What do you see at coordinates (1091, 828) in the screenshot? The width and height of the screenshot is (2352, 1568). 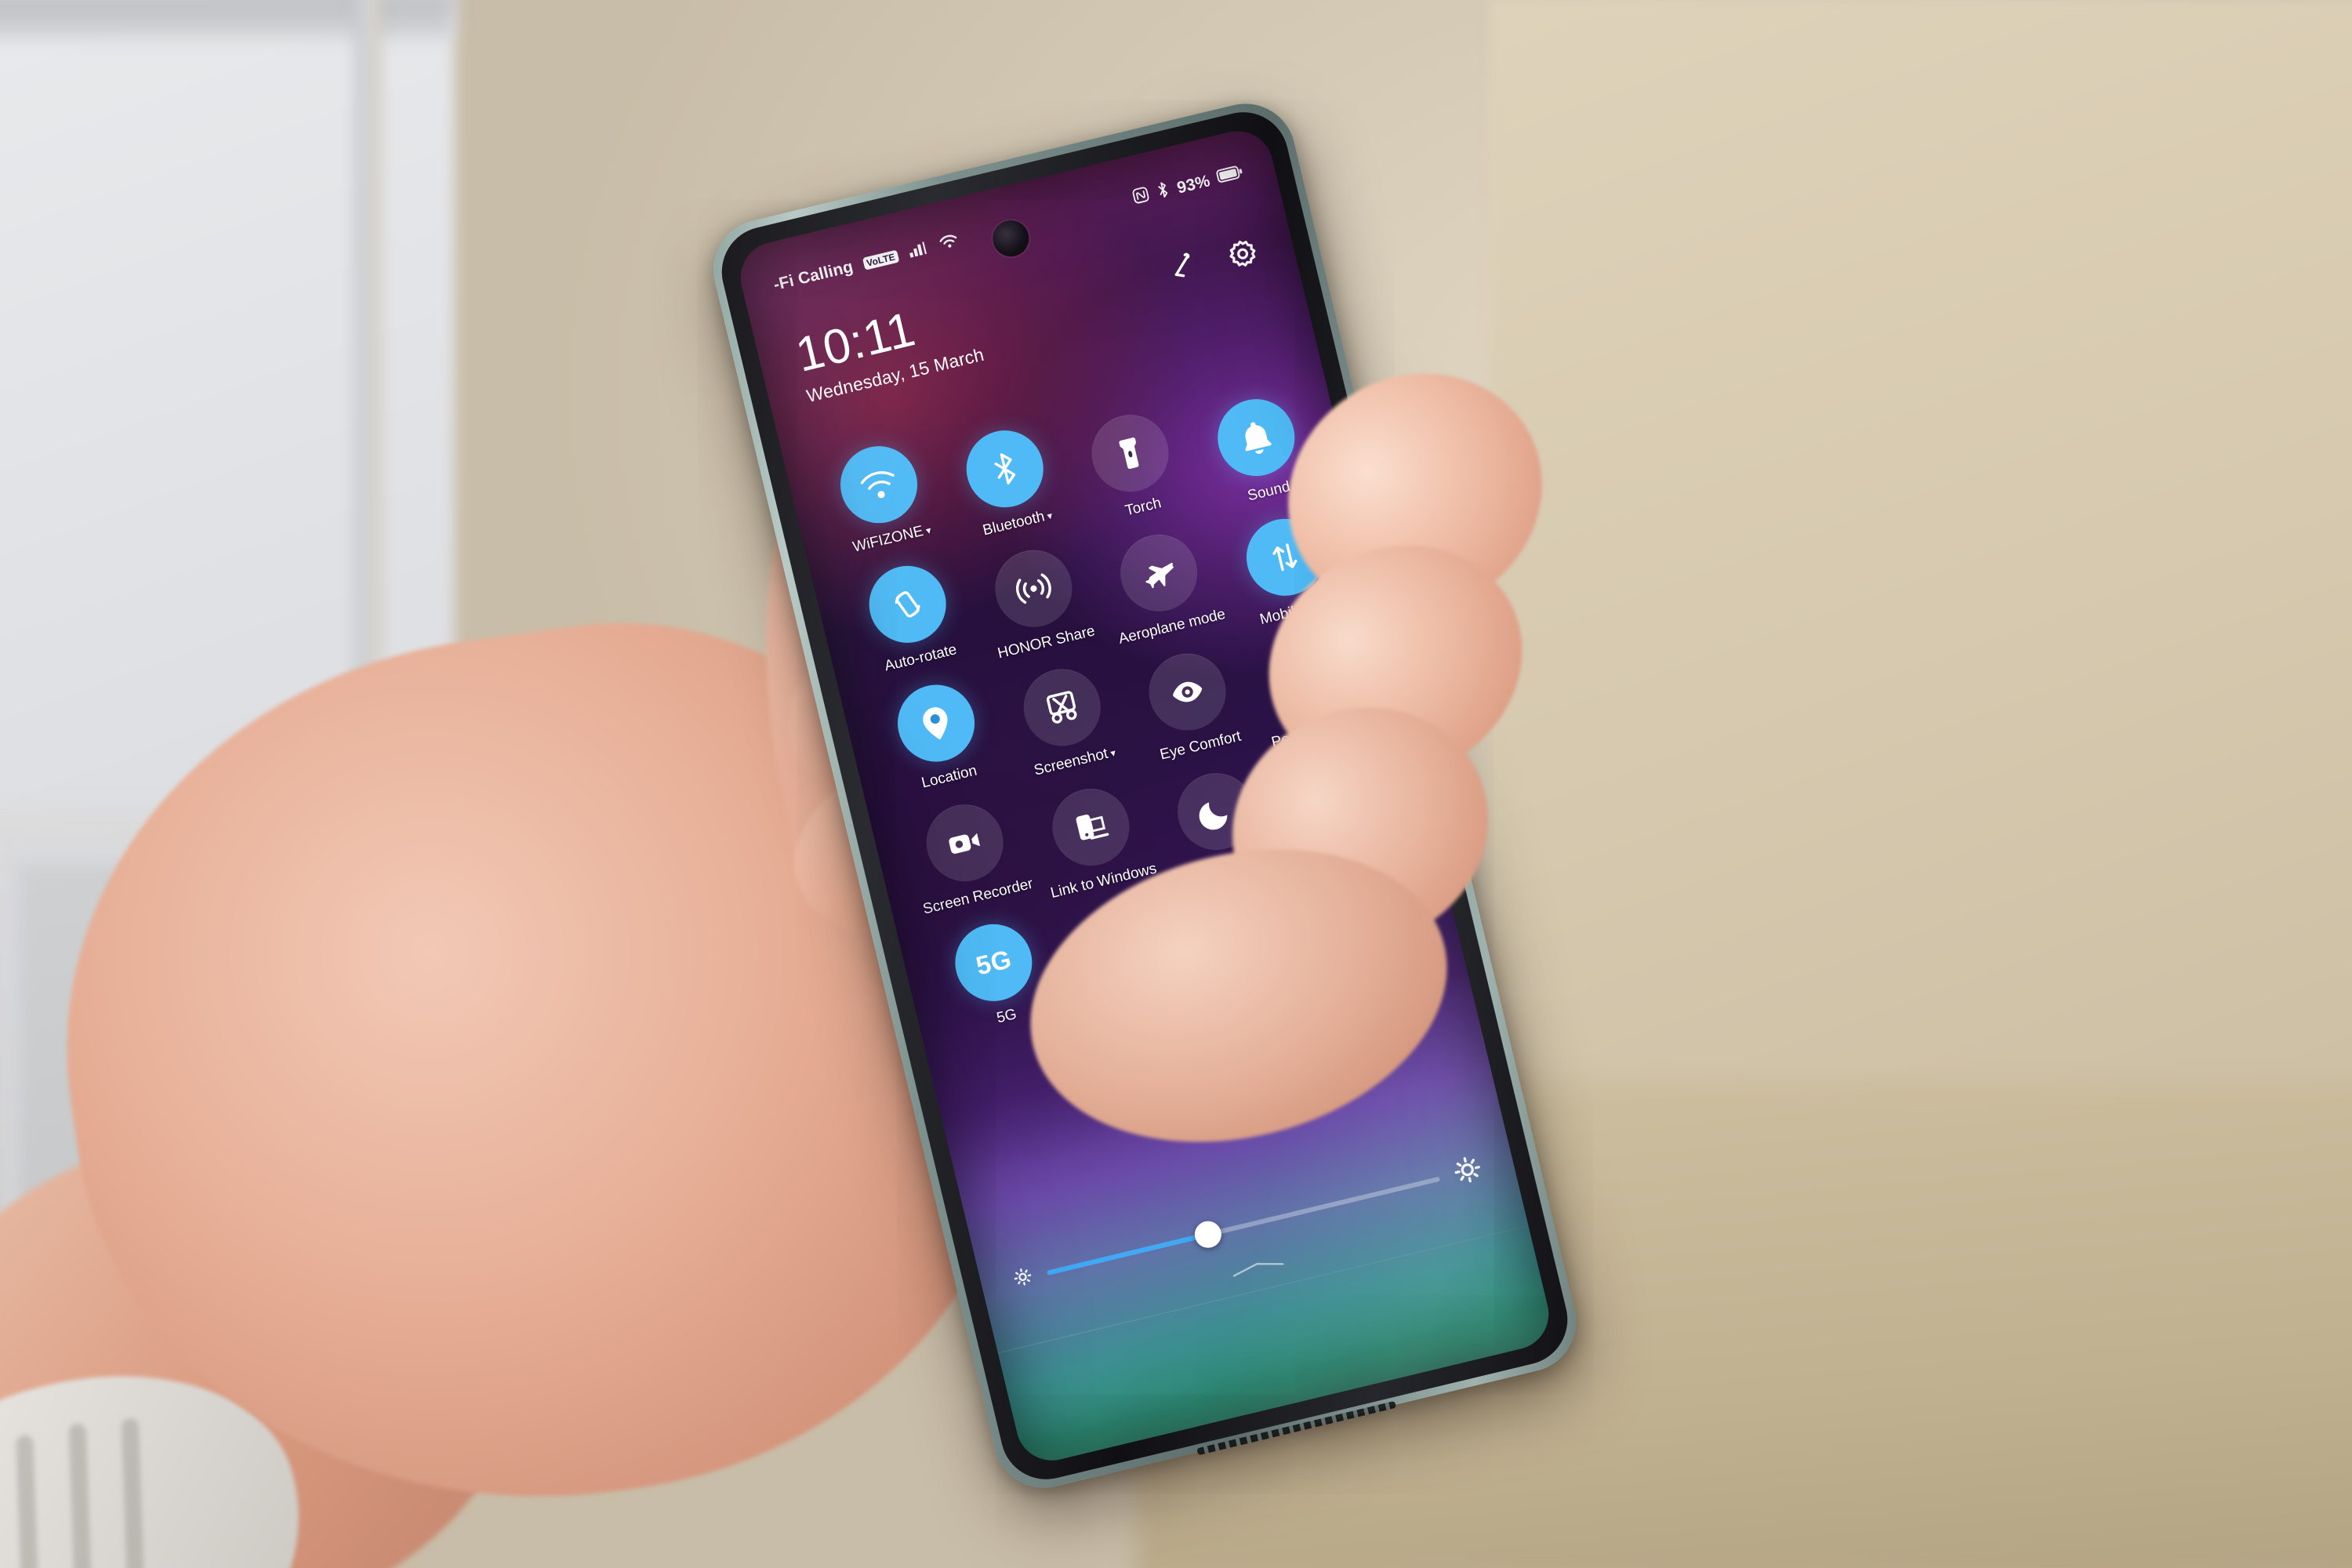 I see `link-to-windows-icon` at bounding box center [1091, 828].